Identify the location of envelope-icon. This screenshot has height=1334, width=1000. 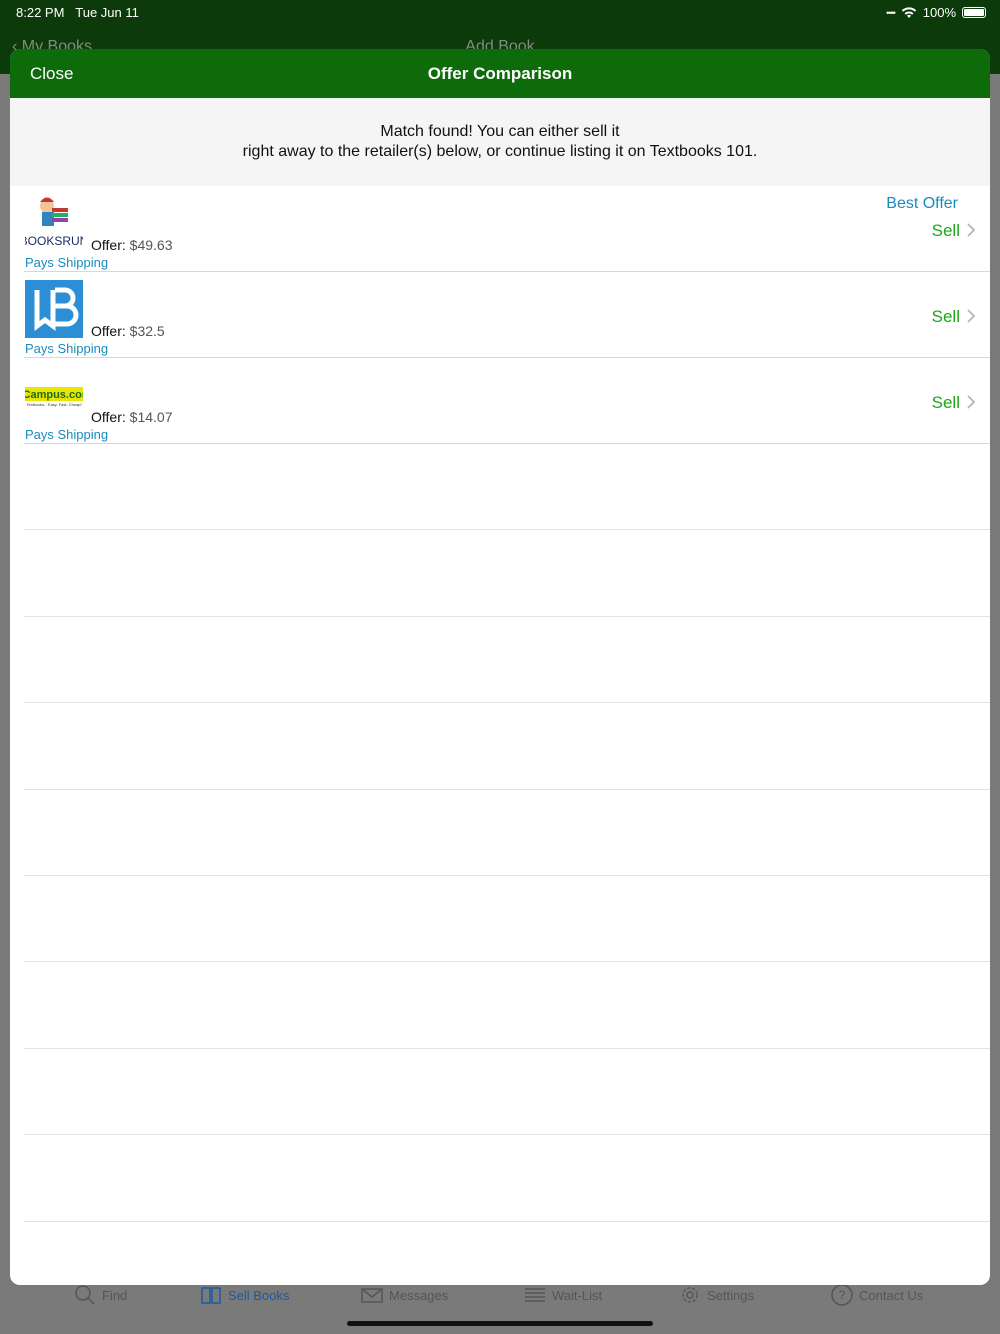
(372, 1295).